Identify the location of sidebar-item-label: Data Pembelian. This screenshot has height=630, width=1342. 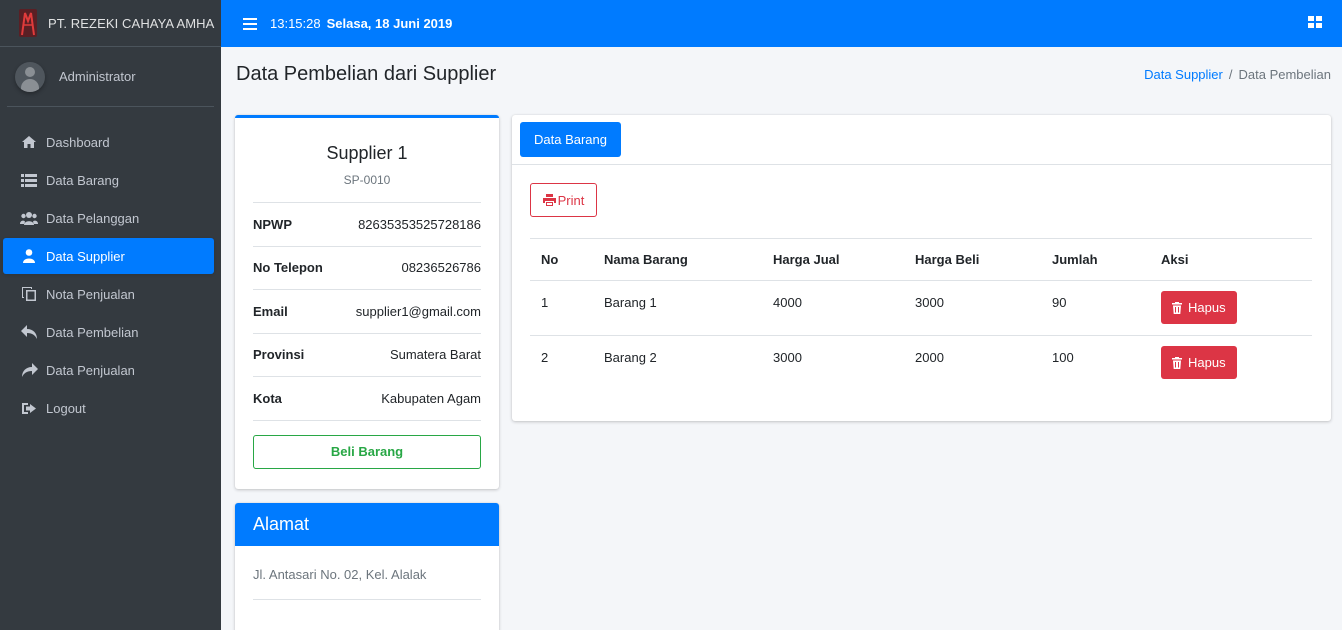
(92, 332).